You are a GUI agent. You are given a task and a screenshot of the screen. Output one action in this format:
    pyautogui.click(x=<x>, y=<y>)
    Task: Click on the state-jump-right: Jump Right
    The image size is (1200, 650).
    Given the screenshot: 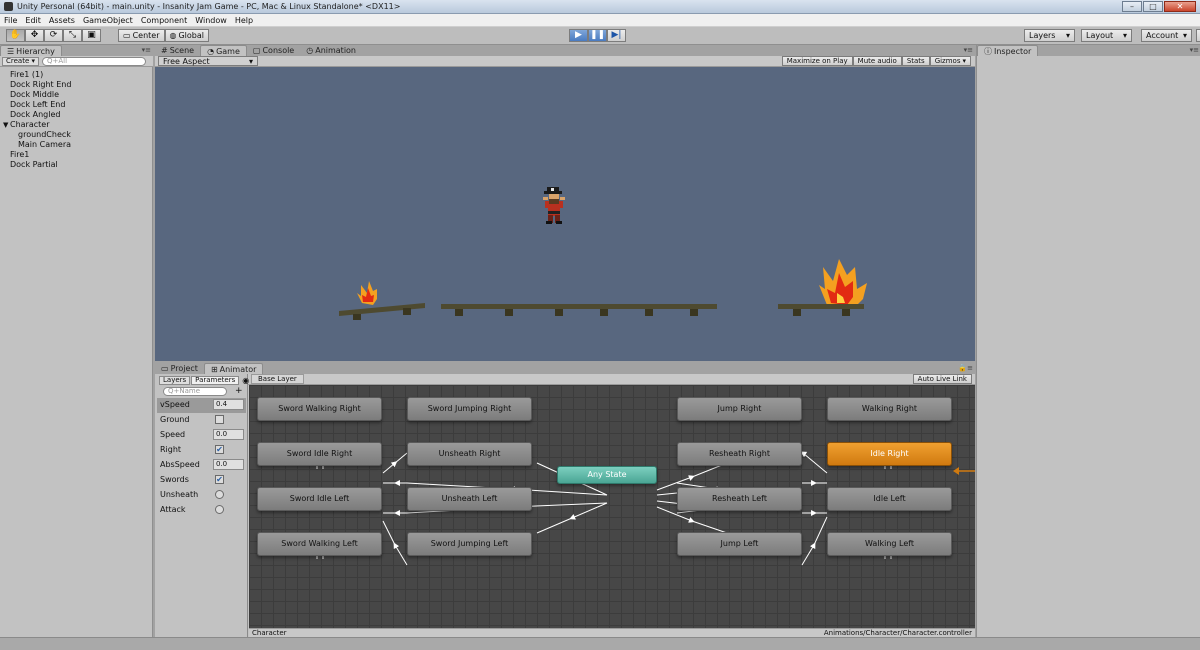 What is the action you would take?
    pyautogui.click(x=739, y=409)
    